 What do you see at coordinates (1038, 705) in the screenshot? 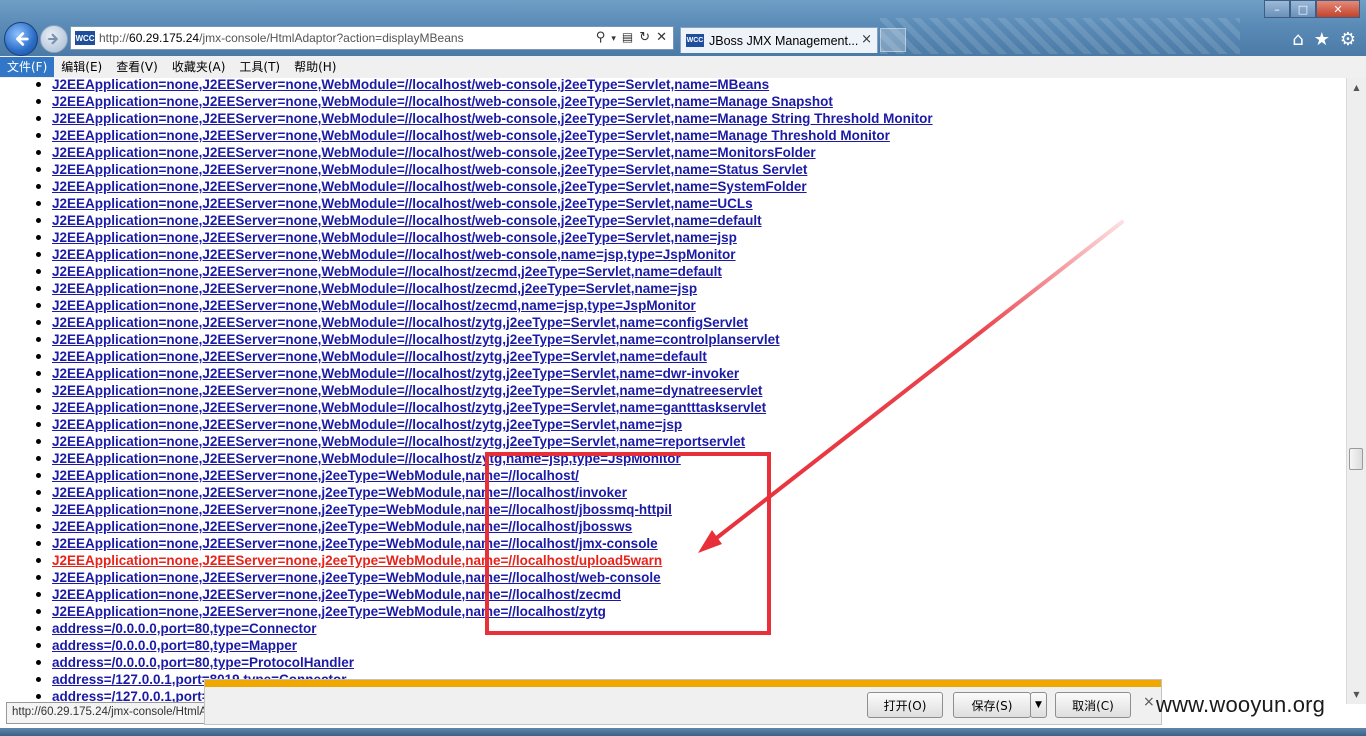
I see `save-options-dropdown-icon: ▼` at bounding box center [1038, 705].